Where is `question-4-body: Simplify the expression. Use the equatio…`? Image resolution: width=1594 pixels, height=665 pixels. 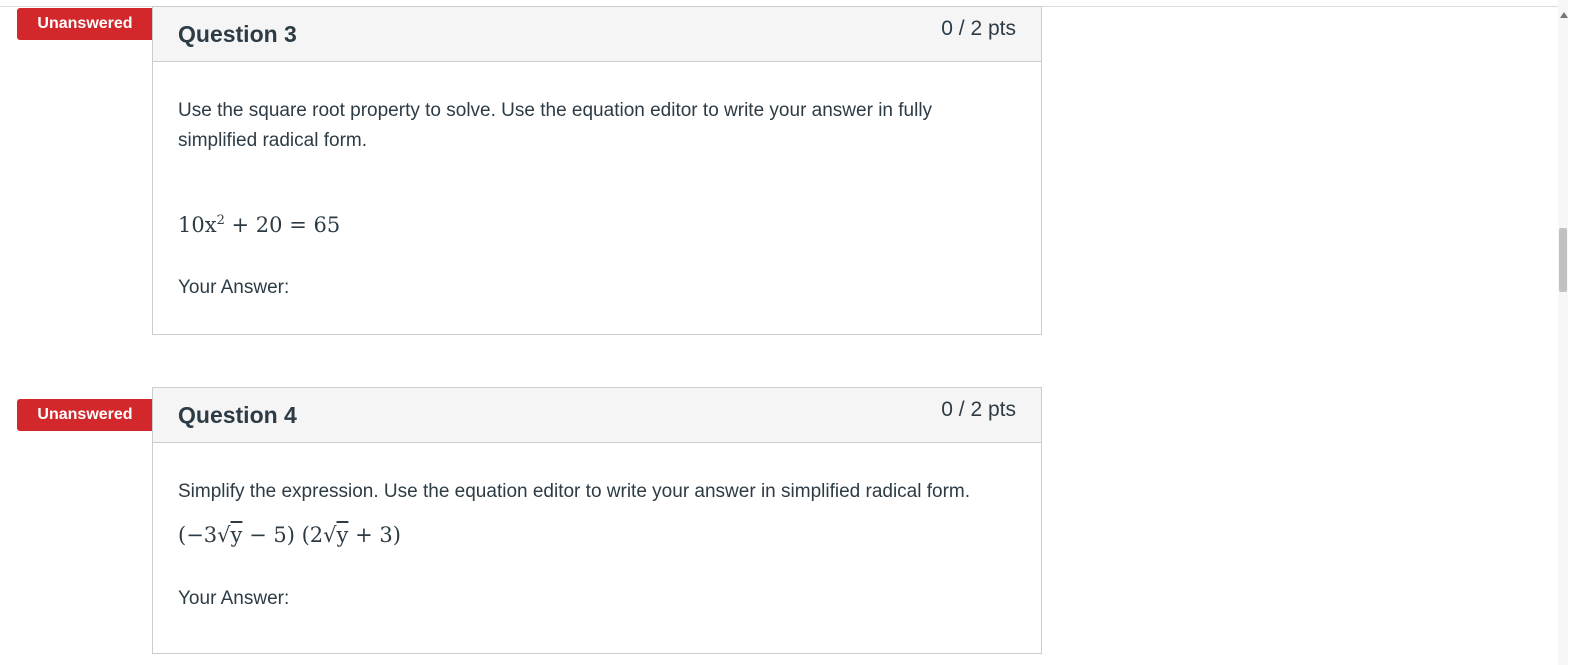
question-4-body: Simplify the expression. Use the equatio… is located at coordinates (597, 526).